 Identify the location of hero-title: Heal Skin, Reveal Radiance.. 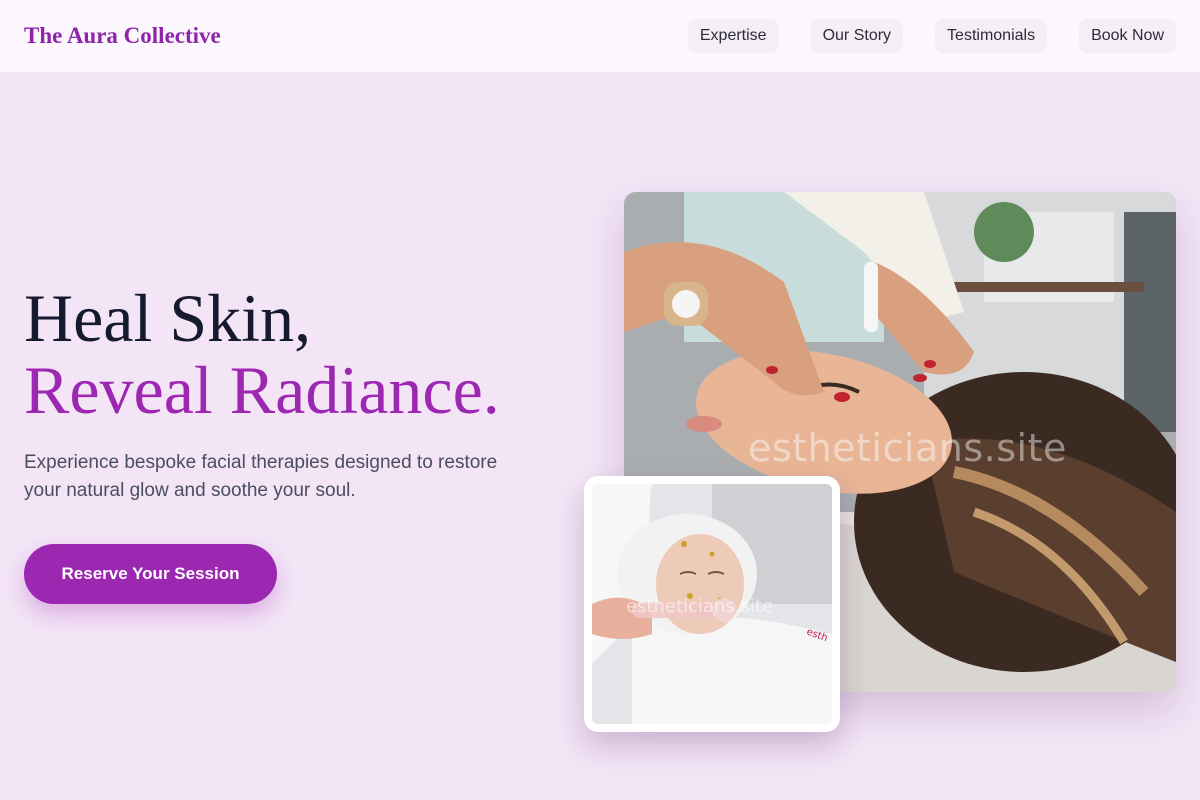
(262, 354).